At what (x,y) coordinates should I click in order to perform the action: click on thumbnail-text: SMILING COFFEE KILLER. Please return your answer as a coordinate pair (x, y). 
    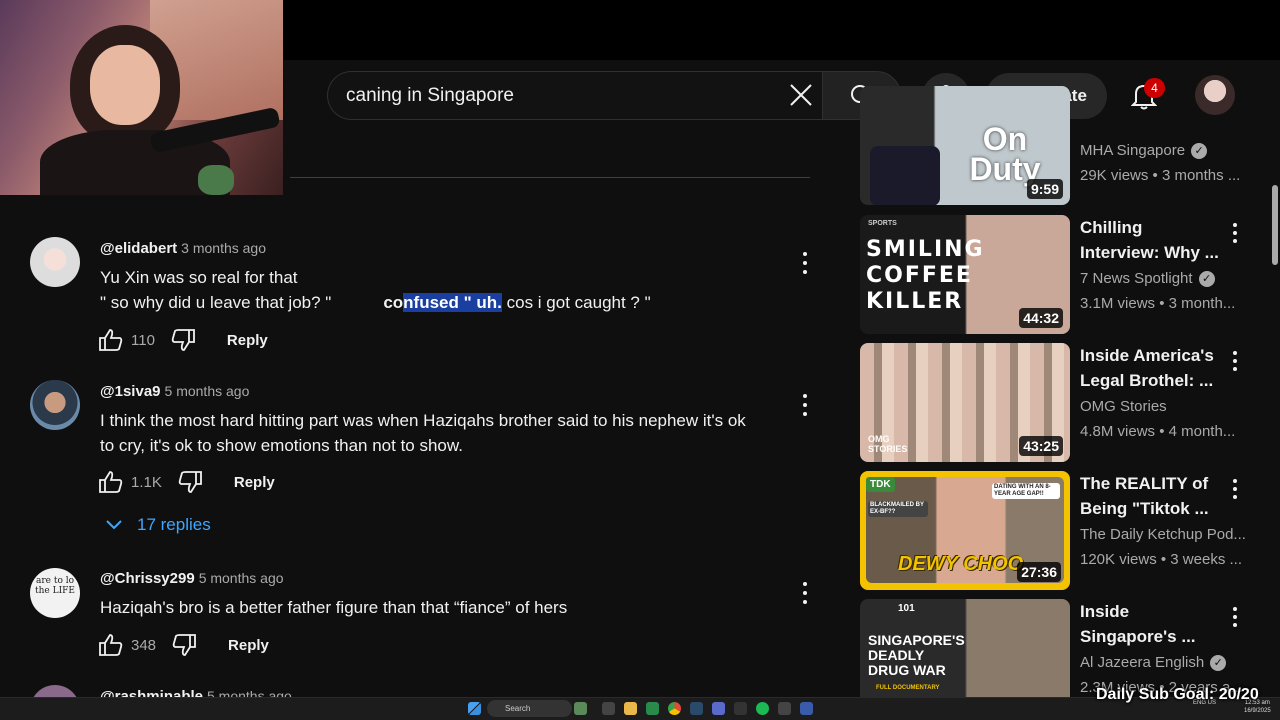
    Looking at the image, I should click on (925, 275).